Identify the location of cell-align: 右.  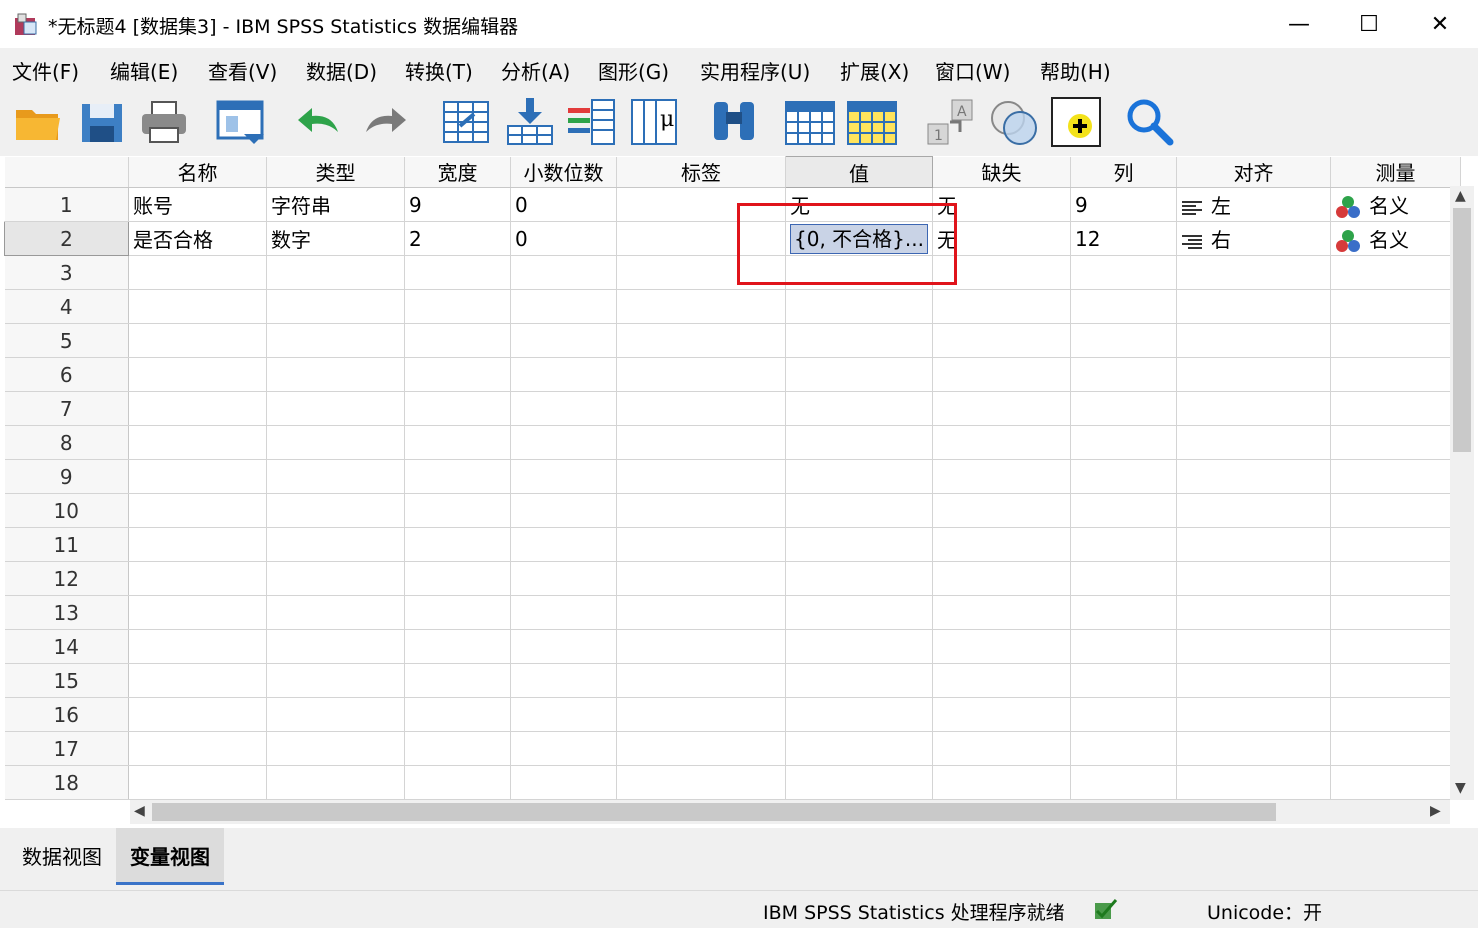
(1253, 238).